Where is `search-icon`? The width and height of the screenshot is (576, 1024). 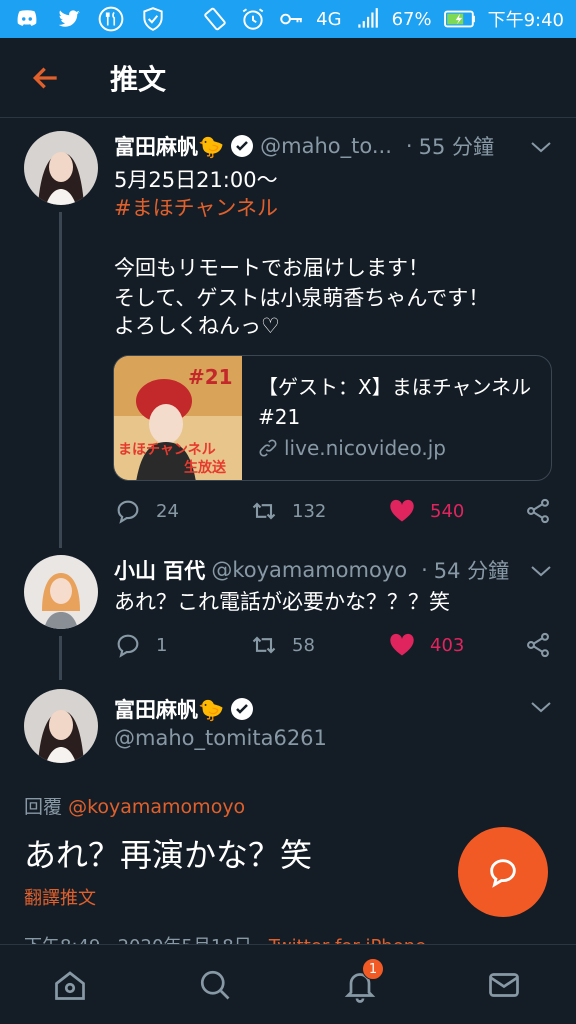
search-icon is located at coordinates (215, 985).